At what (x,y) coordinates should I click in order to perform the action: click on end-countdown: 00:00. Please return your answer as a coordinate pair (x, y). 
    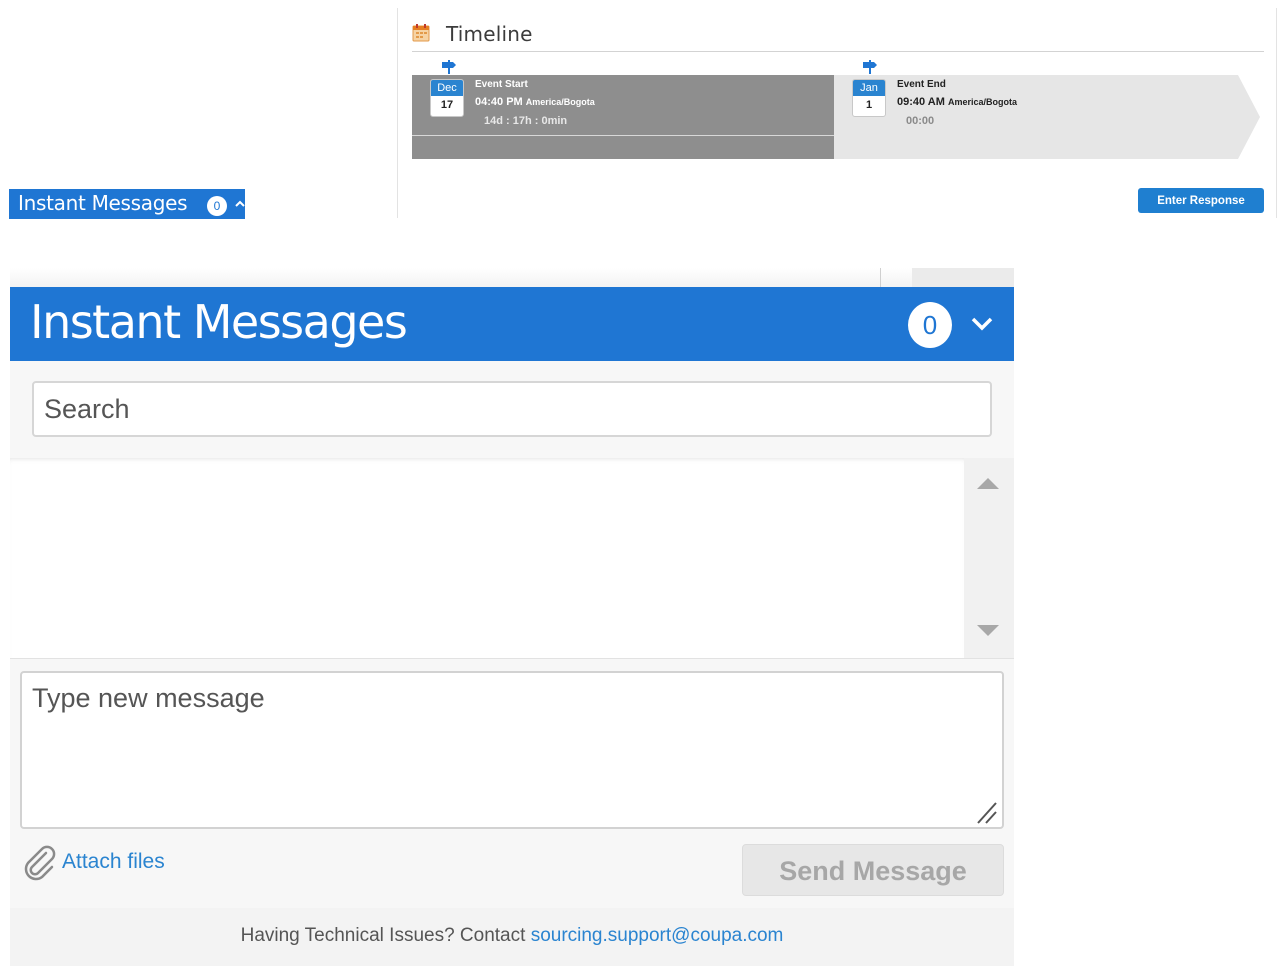
    Looking at the image, I should click on (920, 121).